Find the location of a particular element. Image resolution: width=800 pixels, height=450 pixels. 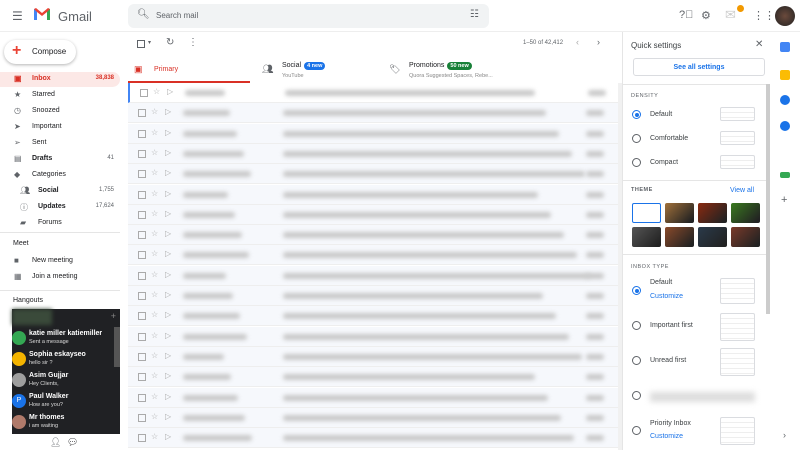

compose-button: + Compose is located at coordinates (40, 52).